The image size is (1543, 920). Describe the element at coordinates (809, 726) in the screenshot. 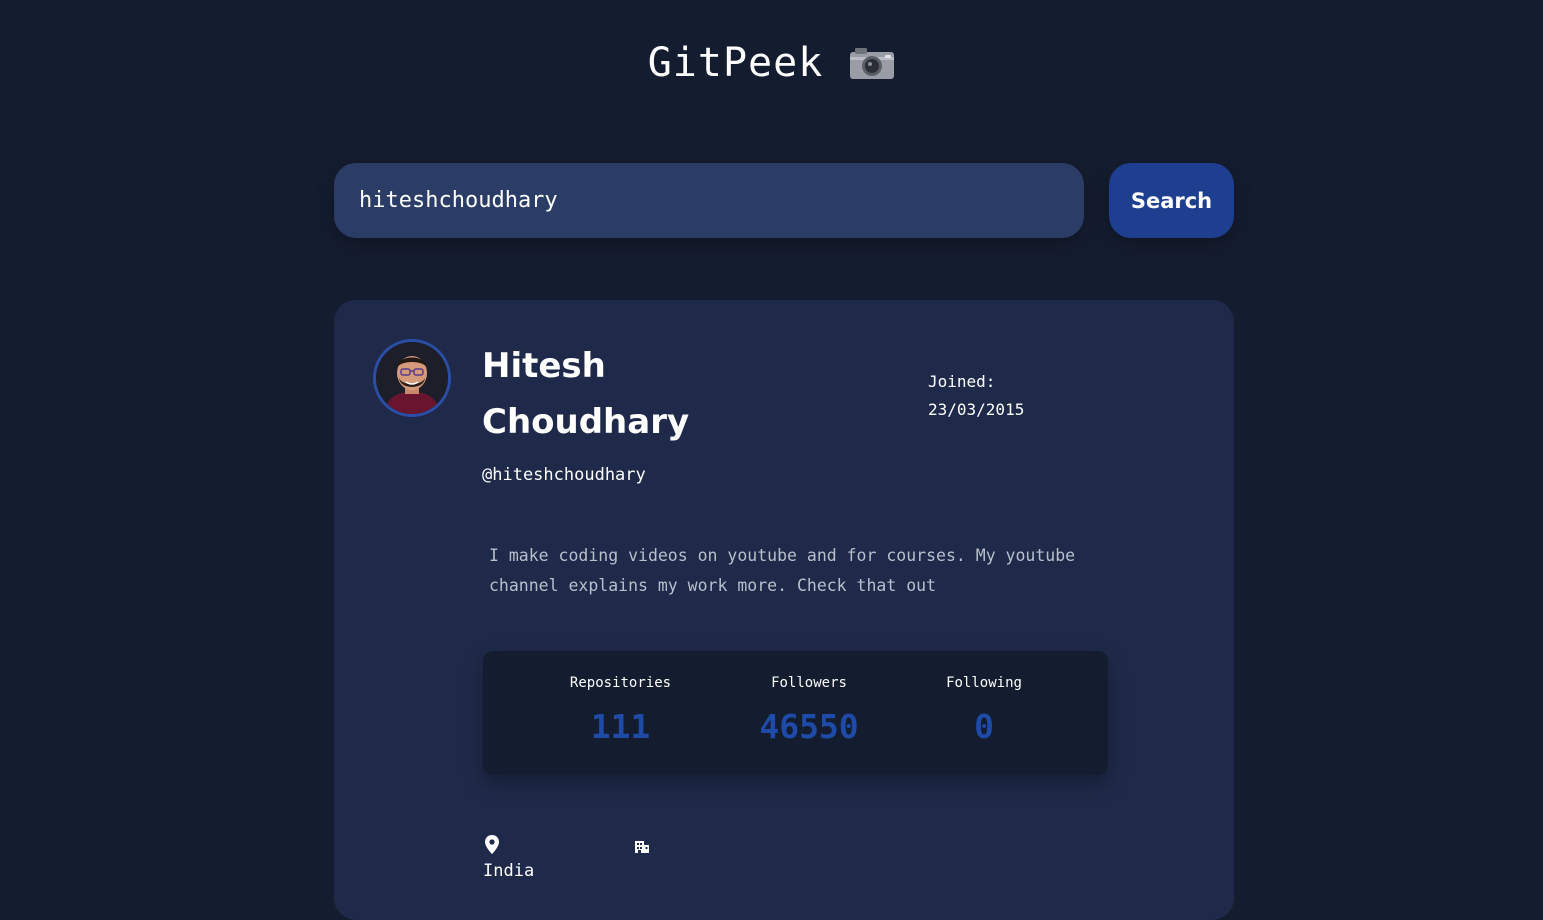

I see `stat-value: 46550` at that location.